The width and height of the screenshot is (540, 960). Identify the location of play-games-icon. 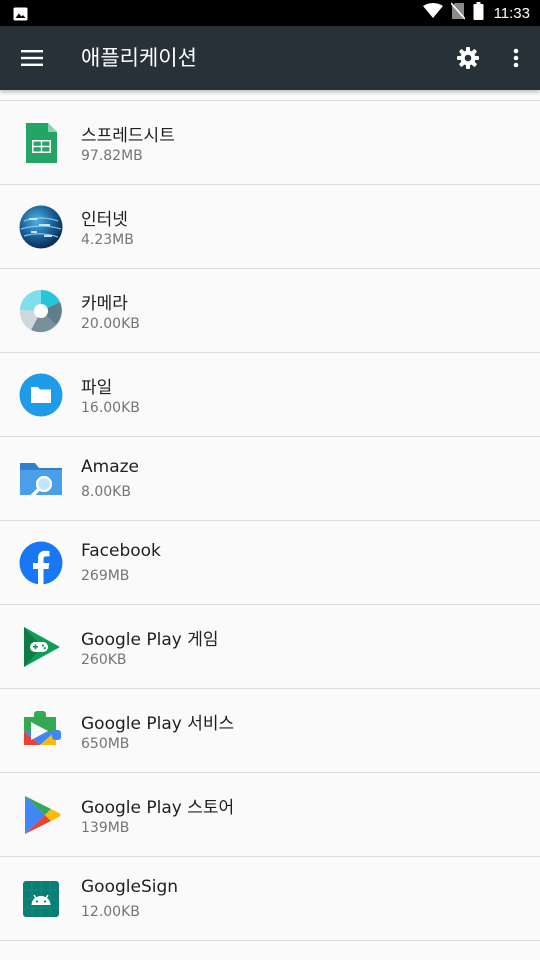
(42, 647).